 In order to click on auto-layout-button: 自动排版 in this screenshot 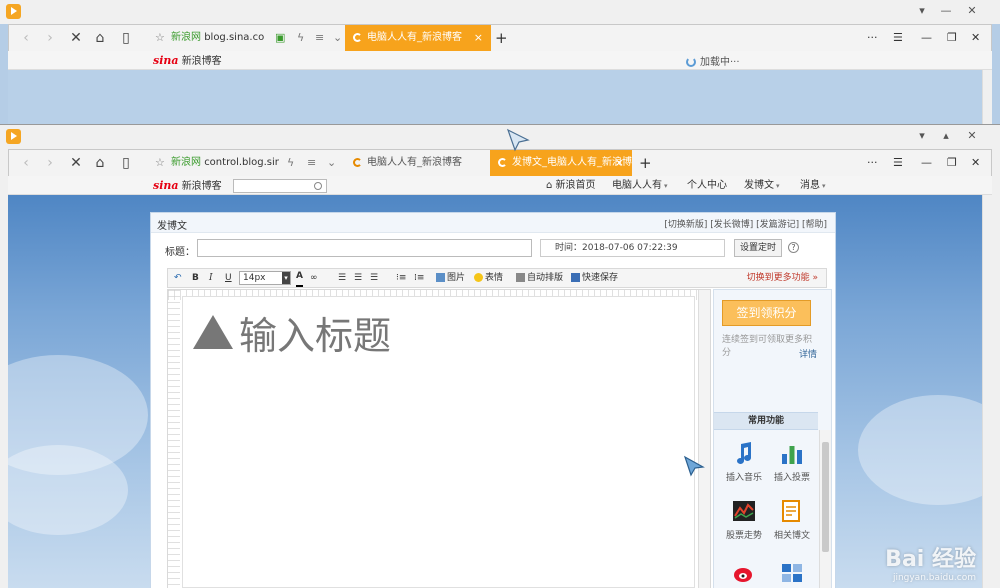, I will do `click(539, 278)`.